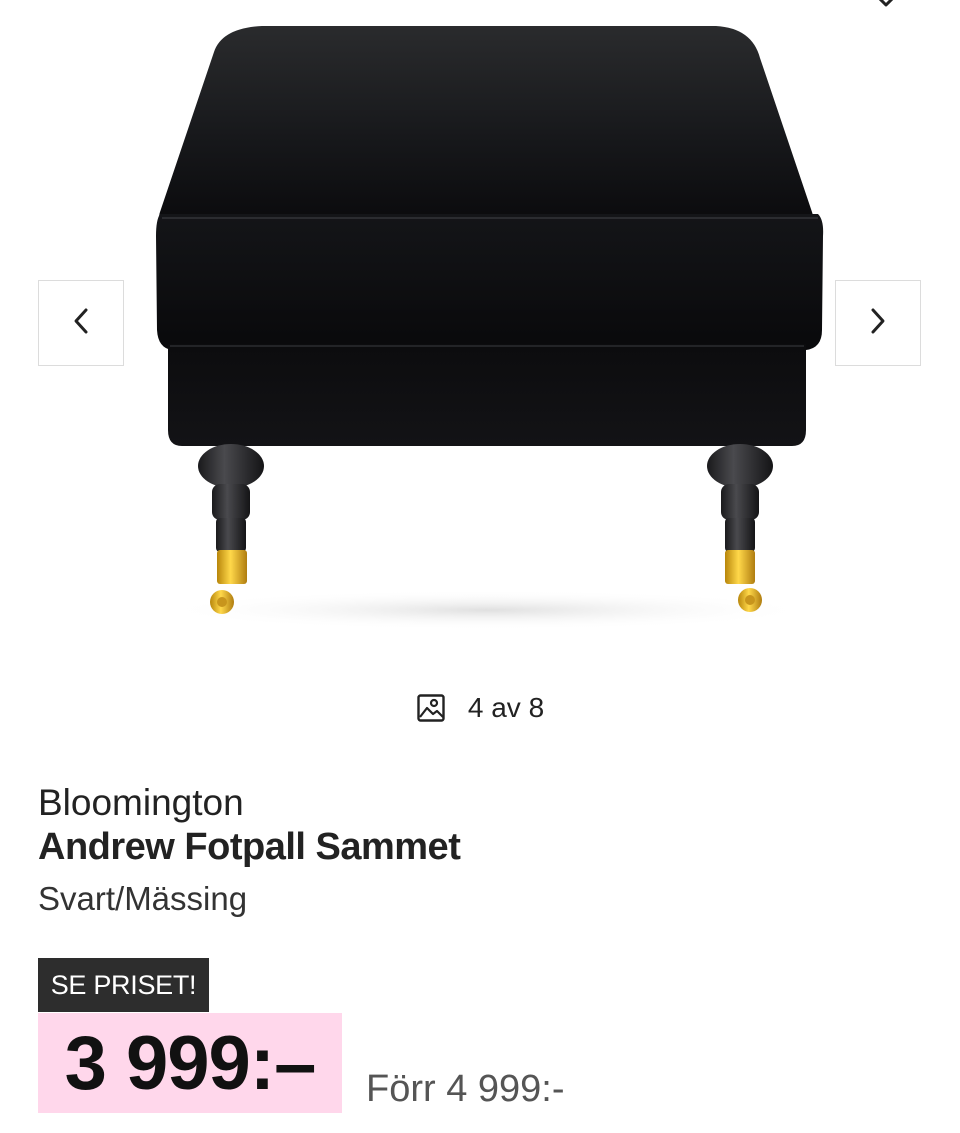 The image size is (960, 1133). Describe the element at coordinates (249, 847) in the screenshot. I see `product-title: Andrew Fotpall Sammet` at that location.